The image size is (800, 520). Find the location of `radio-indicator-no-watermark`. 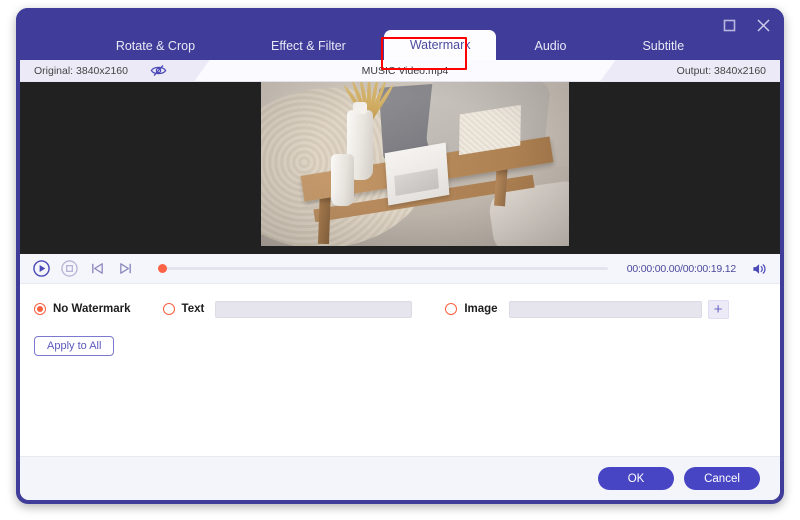

radio-indicator-no-watermark is located at coordinates (40, 309).